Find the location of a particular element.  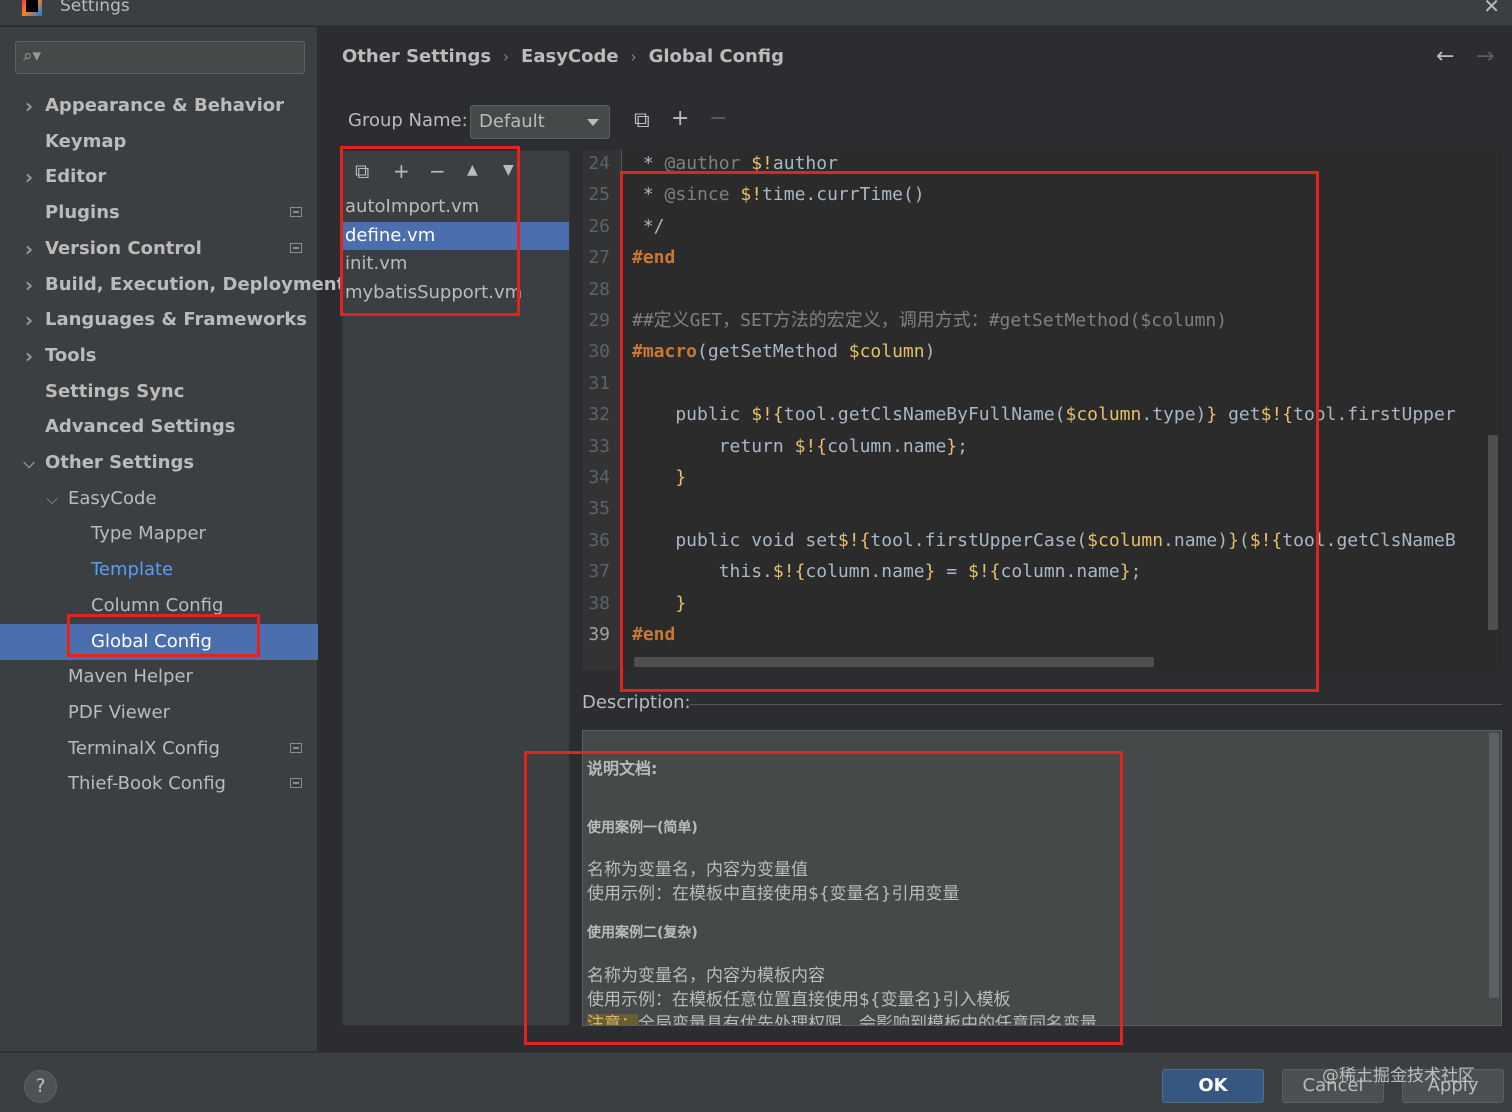

code-line: 34 } is located at coordinates (1042, 477).